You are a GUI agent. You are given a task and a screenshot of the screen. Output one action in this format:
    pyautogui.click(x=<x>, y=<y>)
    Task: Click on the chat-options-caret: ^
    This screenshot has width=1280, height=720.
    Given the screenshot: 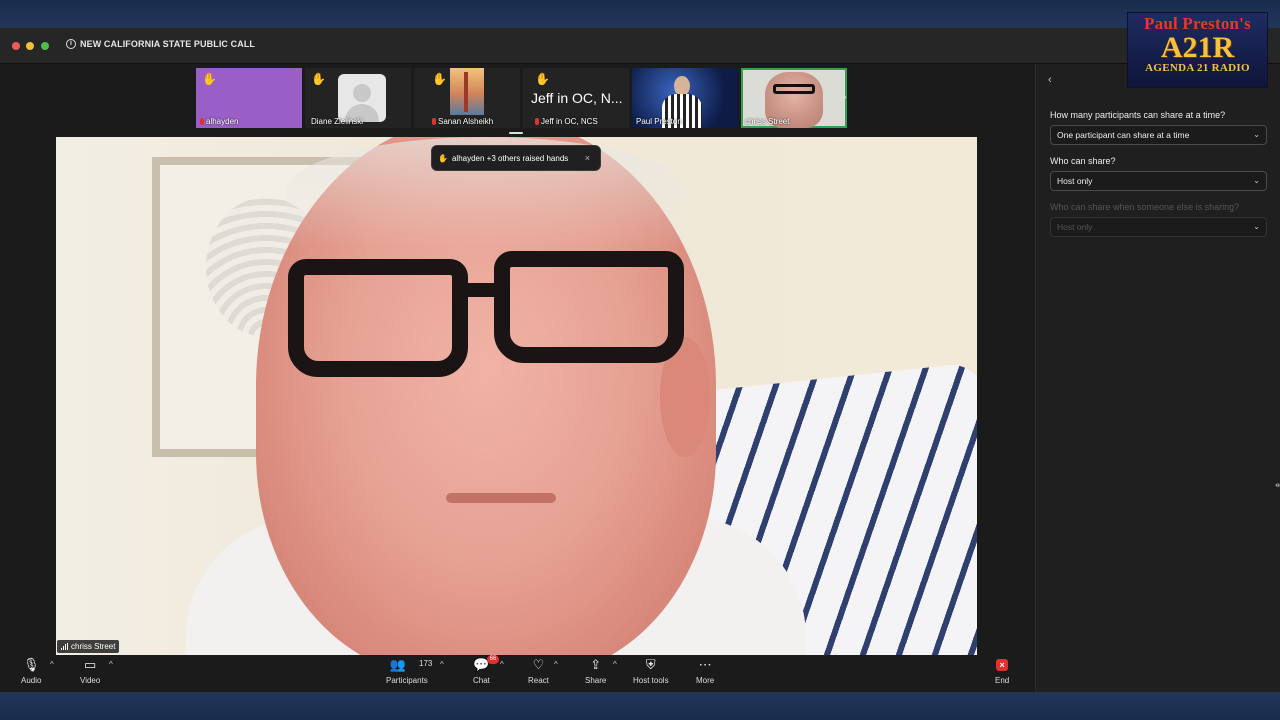 What is the action you would take?
    pyautogui.click(x=502, y=664)
    